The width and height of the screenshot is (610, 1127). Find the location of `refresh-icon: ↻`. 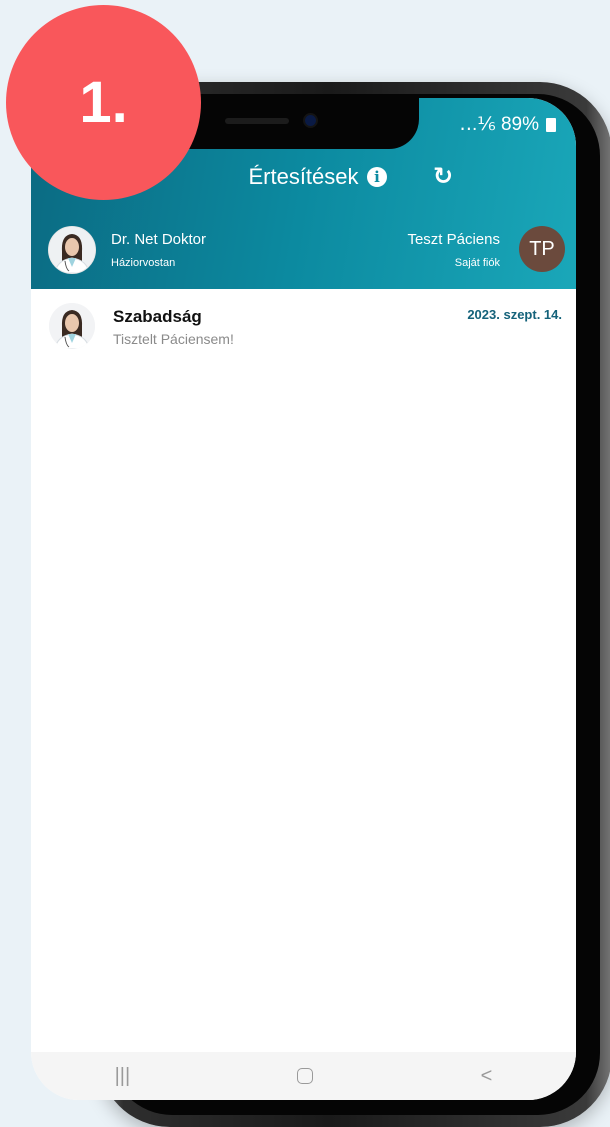

refresh-icon: ↻ is located at coordinates (443, 176).